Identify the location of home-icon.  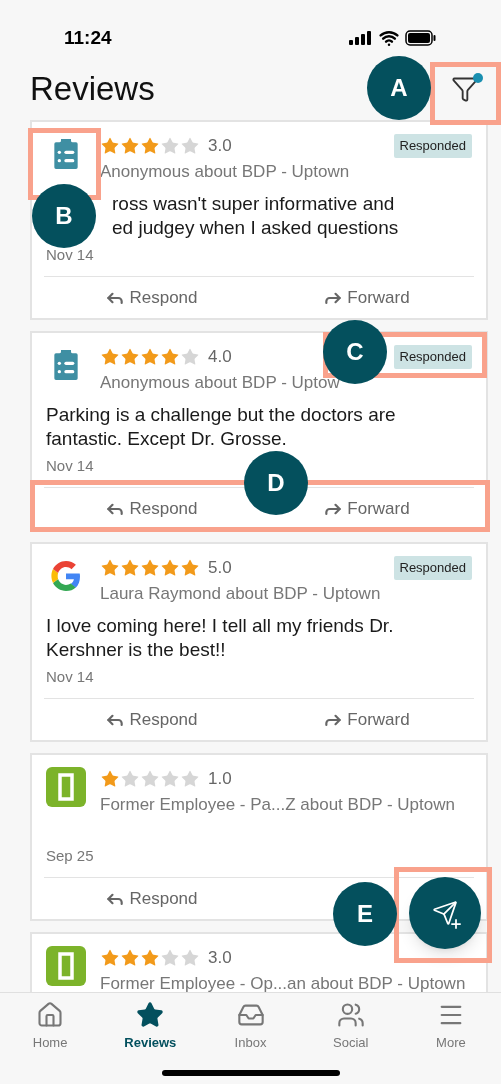
(50, 1015).